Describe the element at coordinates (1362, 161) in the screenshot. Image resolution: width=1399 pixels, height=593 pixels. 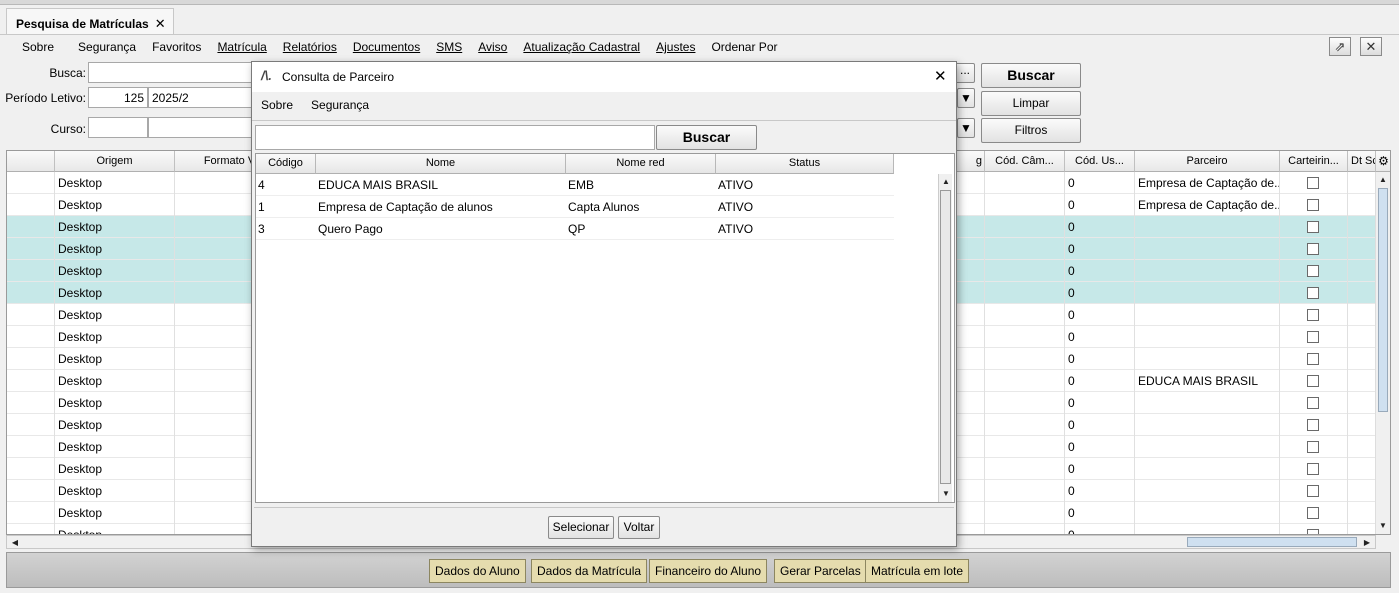
I see `col-header-dt: Dt Sc` at that location.